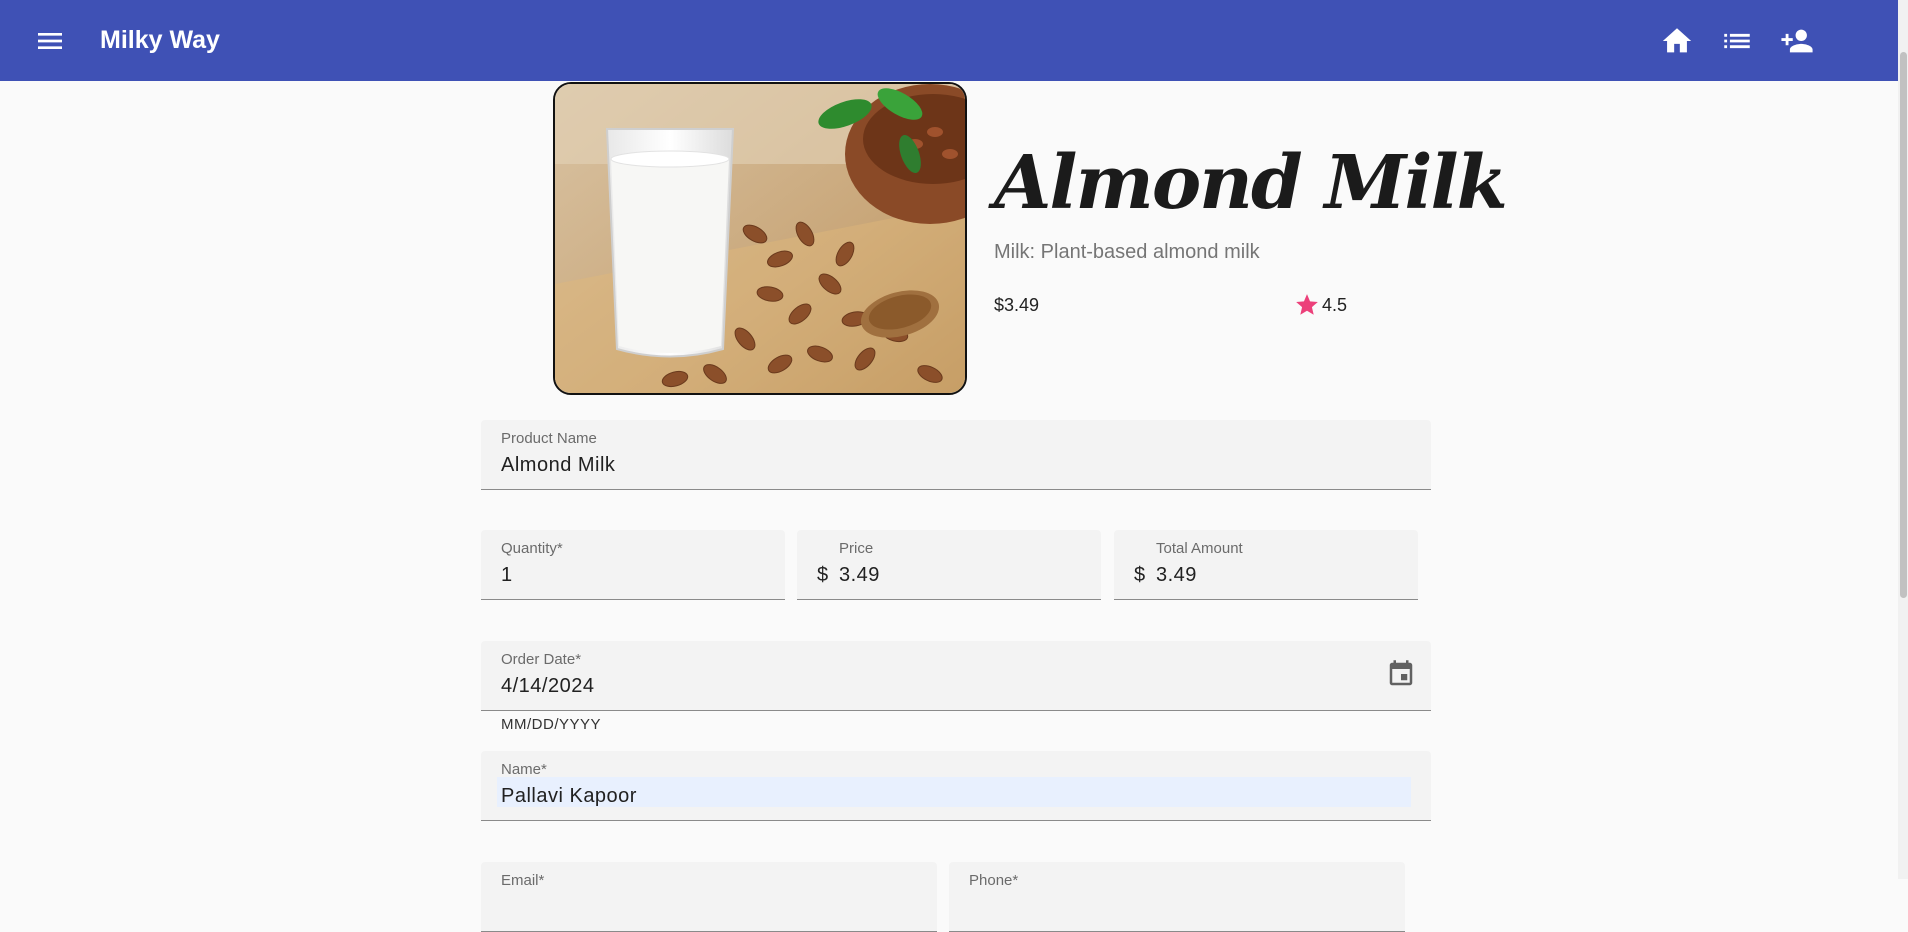 The image size is (1908, 932). I want to click on total-amount-field: Total Amount $ 3.49, so click(1266, 565).